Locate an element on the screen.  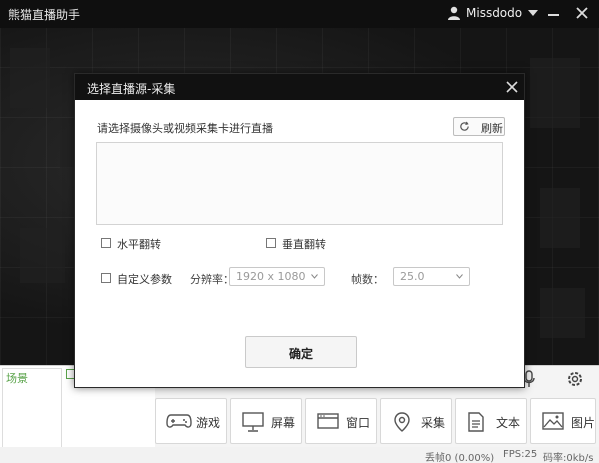
user-menu-chevron-icon is located at coordinates (533, 13).